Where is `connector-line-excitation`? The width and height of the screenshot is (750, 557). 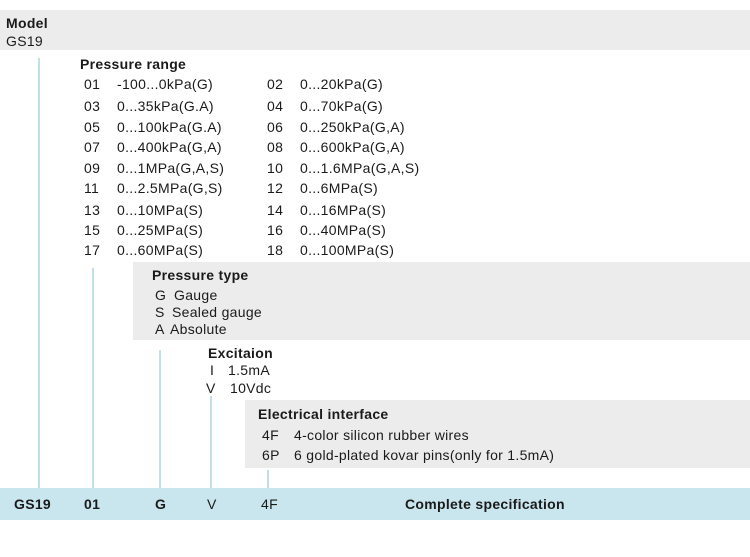 connector-line-excitation is located at coordinates (211, 442).